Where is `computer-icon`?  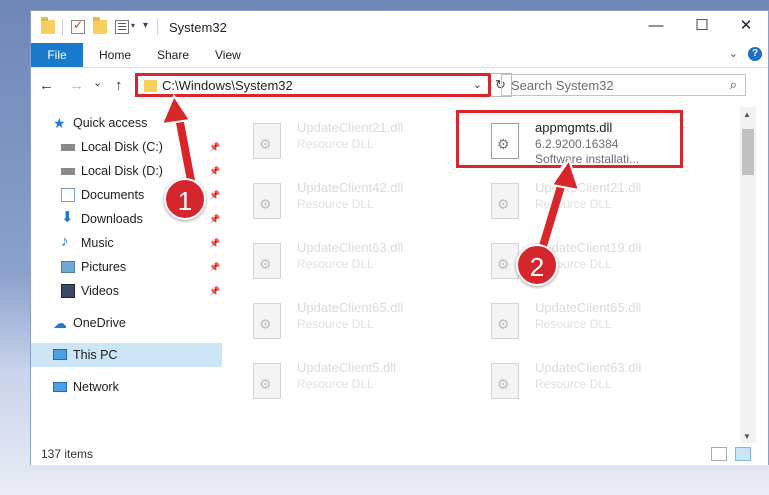
computer-icon is located at coordinates (60, 354).